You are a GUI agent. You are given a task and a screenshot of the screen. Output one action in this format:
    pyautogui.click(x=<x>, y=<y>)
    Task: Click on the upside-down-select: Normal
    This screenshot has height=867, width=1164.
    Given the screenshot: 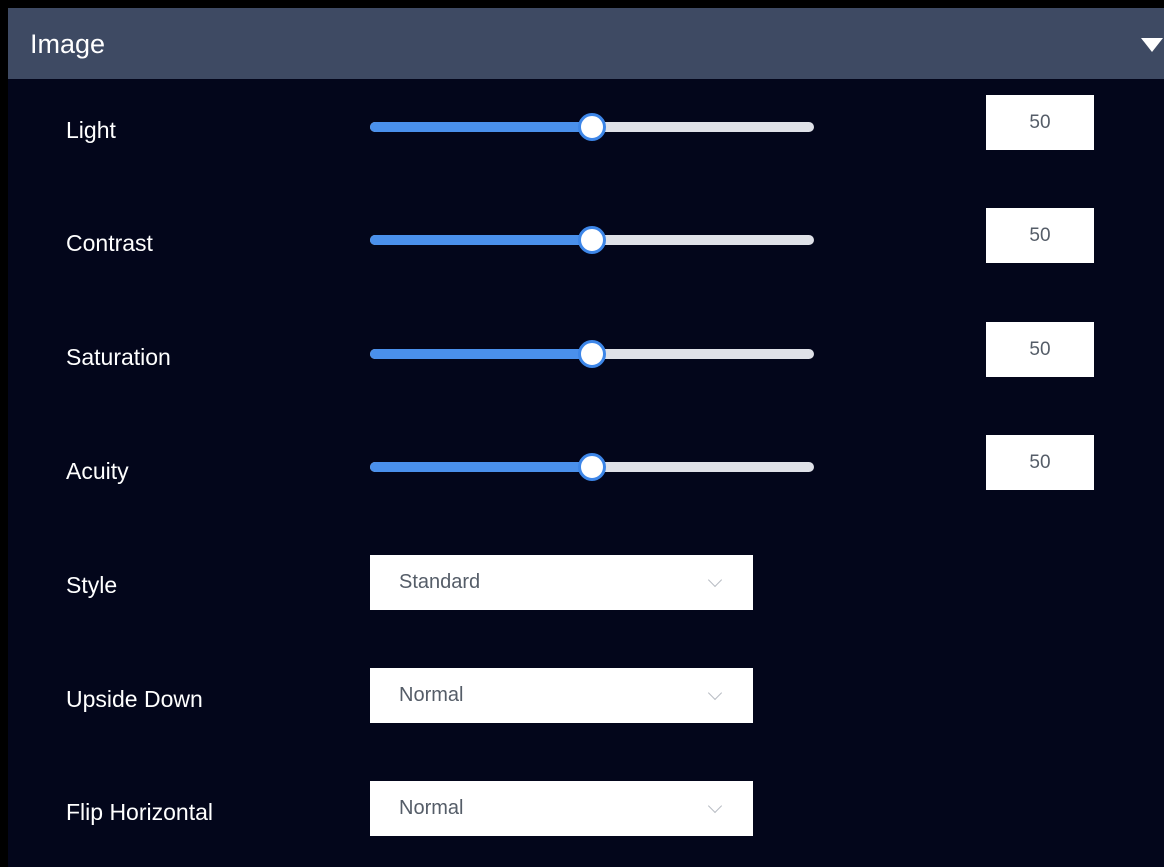 What is the action you would take?
    pyautogui.click(x=561, y=695)
    